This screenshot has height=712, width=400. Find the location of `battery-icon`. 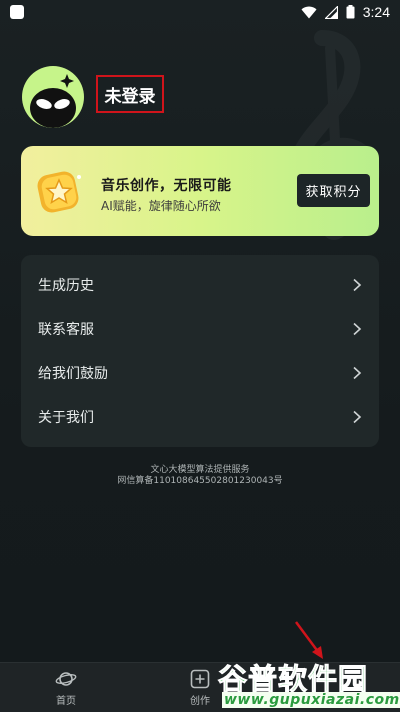

battery-icon is located at coordinates (350, 12).